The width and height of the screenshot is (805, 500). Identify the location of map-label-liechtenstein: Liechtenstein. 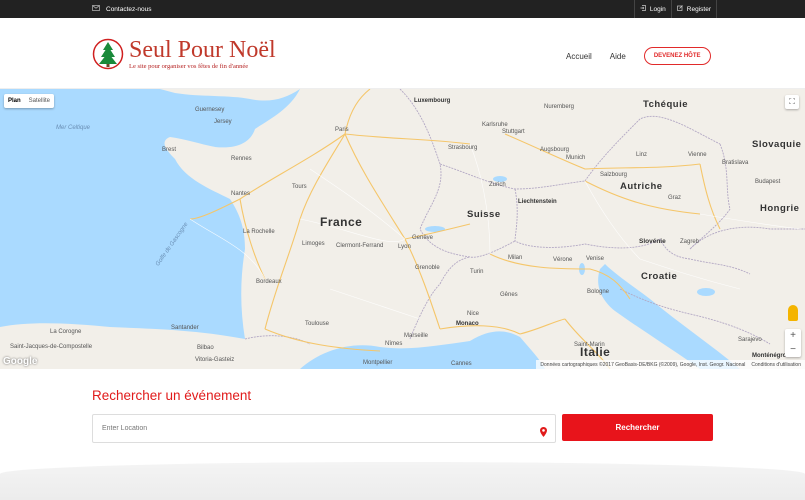
(537, 202).